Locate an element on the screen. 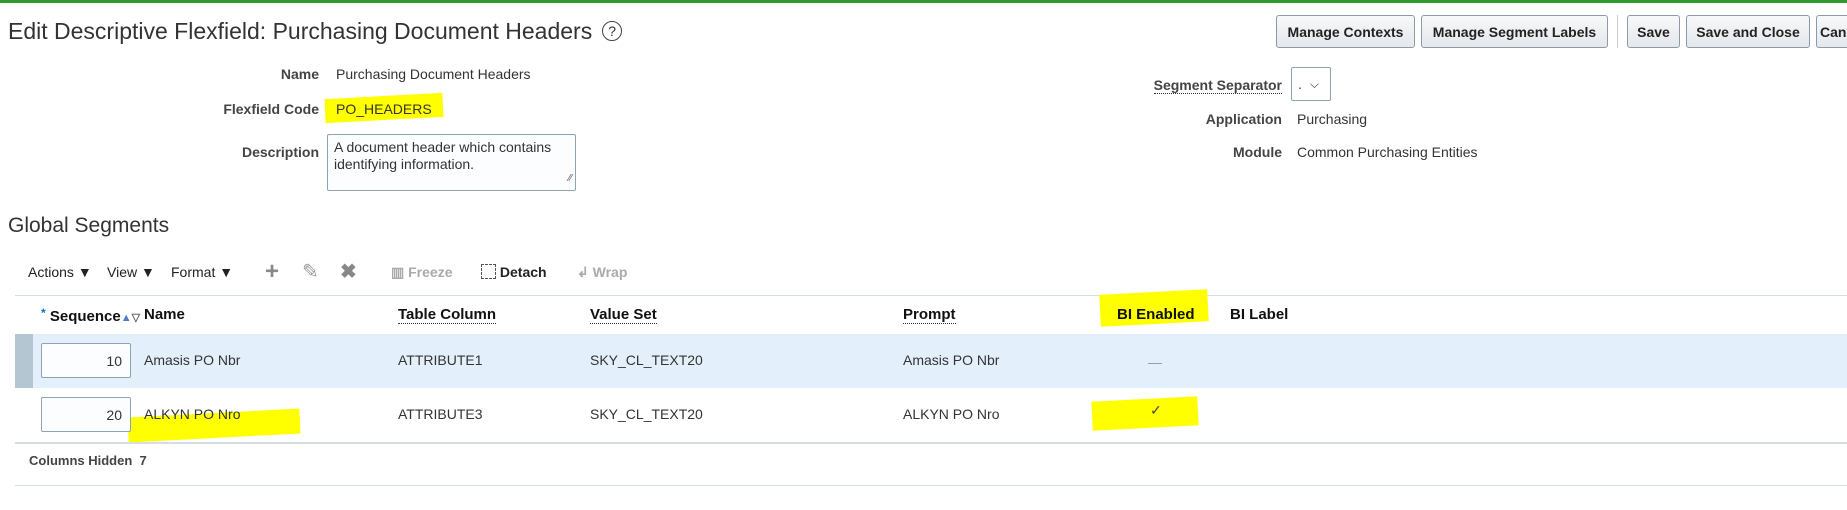 This screenshot has height=510, width=1847. column-header-prompt: Prompt is located at coordinates (929, 315).